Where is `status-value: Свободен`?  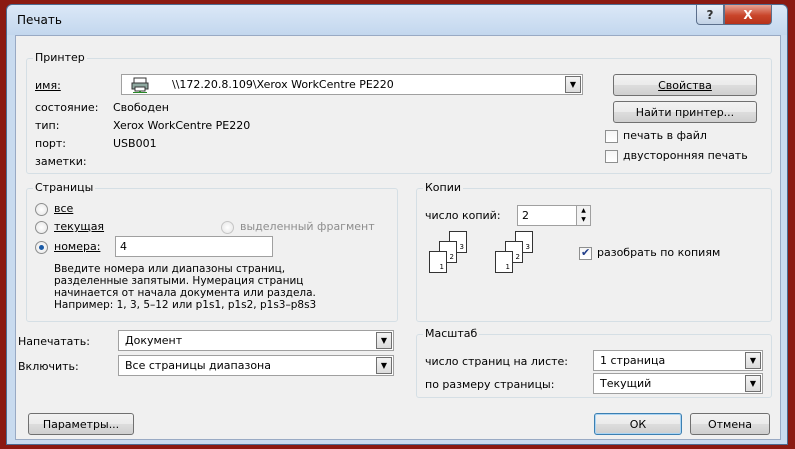 status-value: Свободен is located at coordinates (141, 107).